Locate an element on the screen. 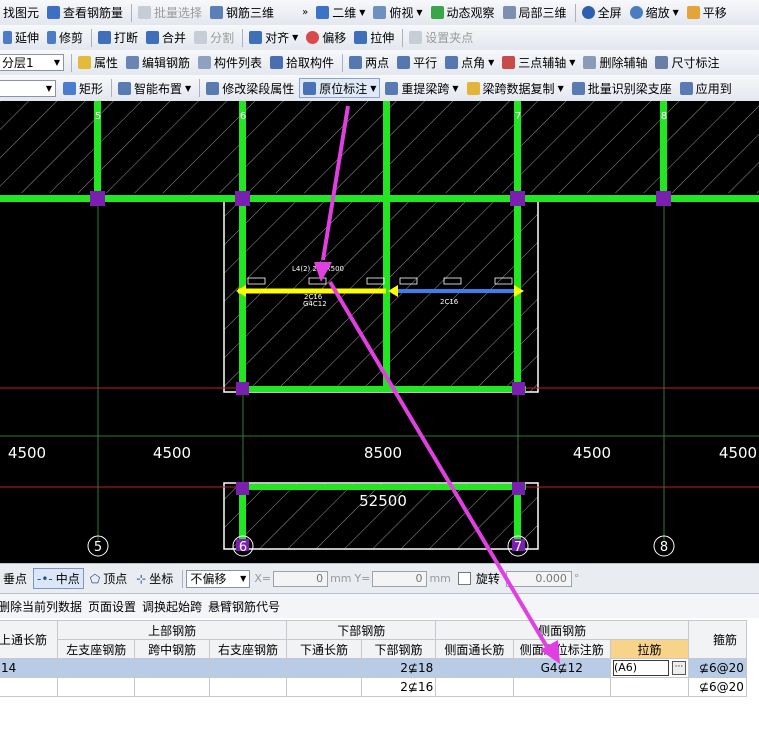 The width and height of the screenshot is (759, 754). beam-type-select: ▼ is located at coordinates (28, 88).